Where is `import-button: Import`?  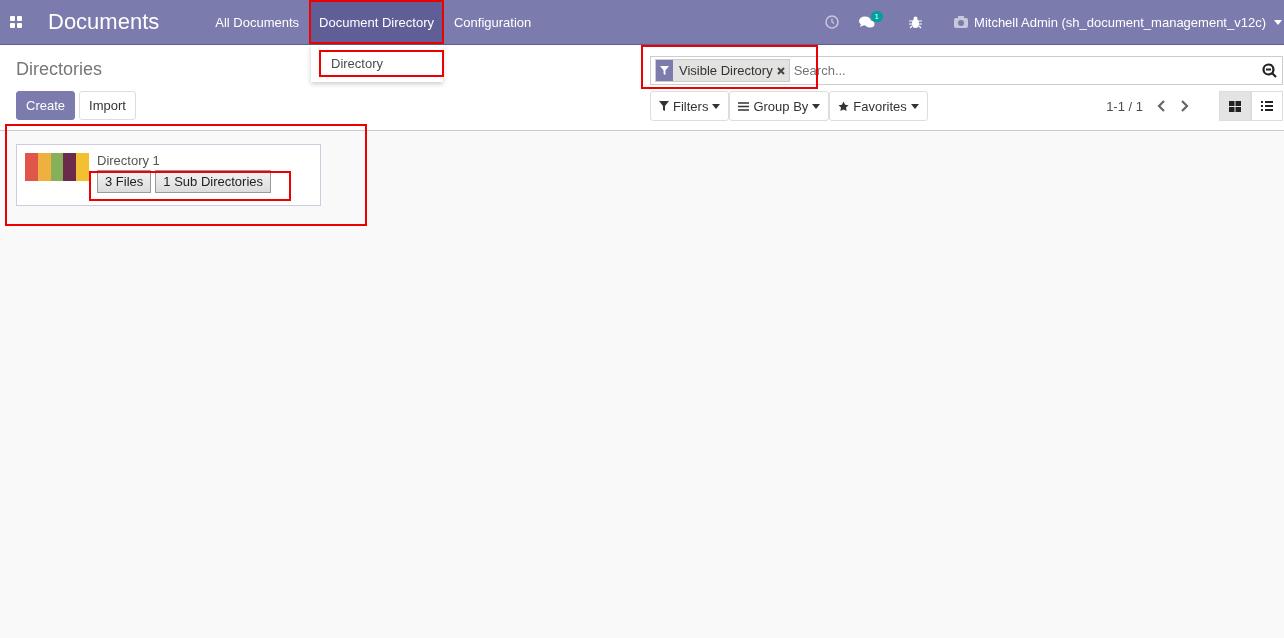
import-button: Import is located at coordinates (107, 105).